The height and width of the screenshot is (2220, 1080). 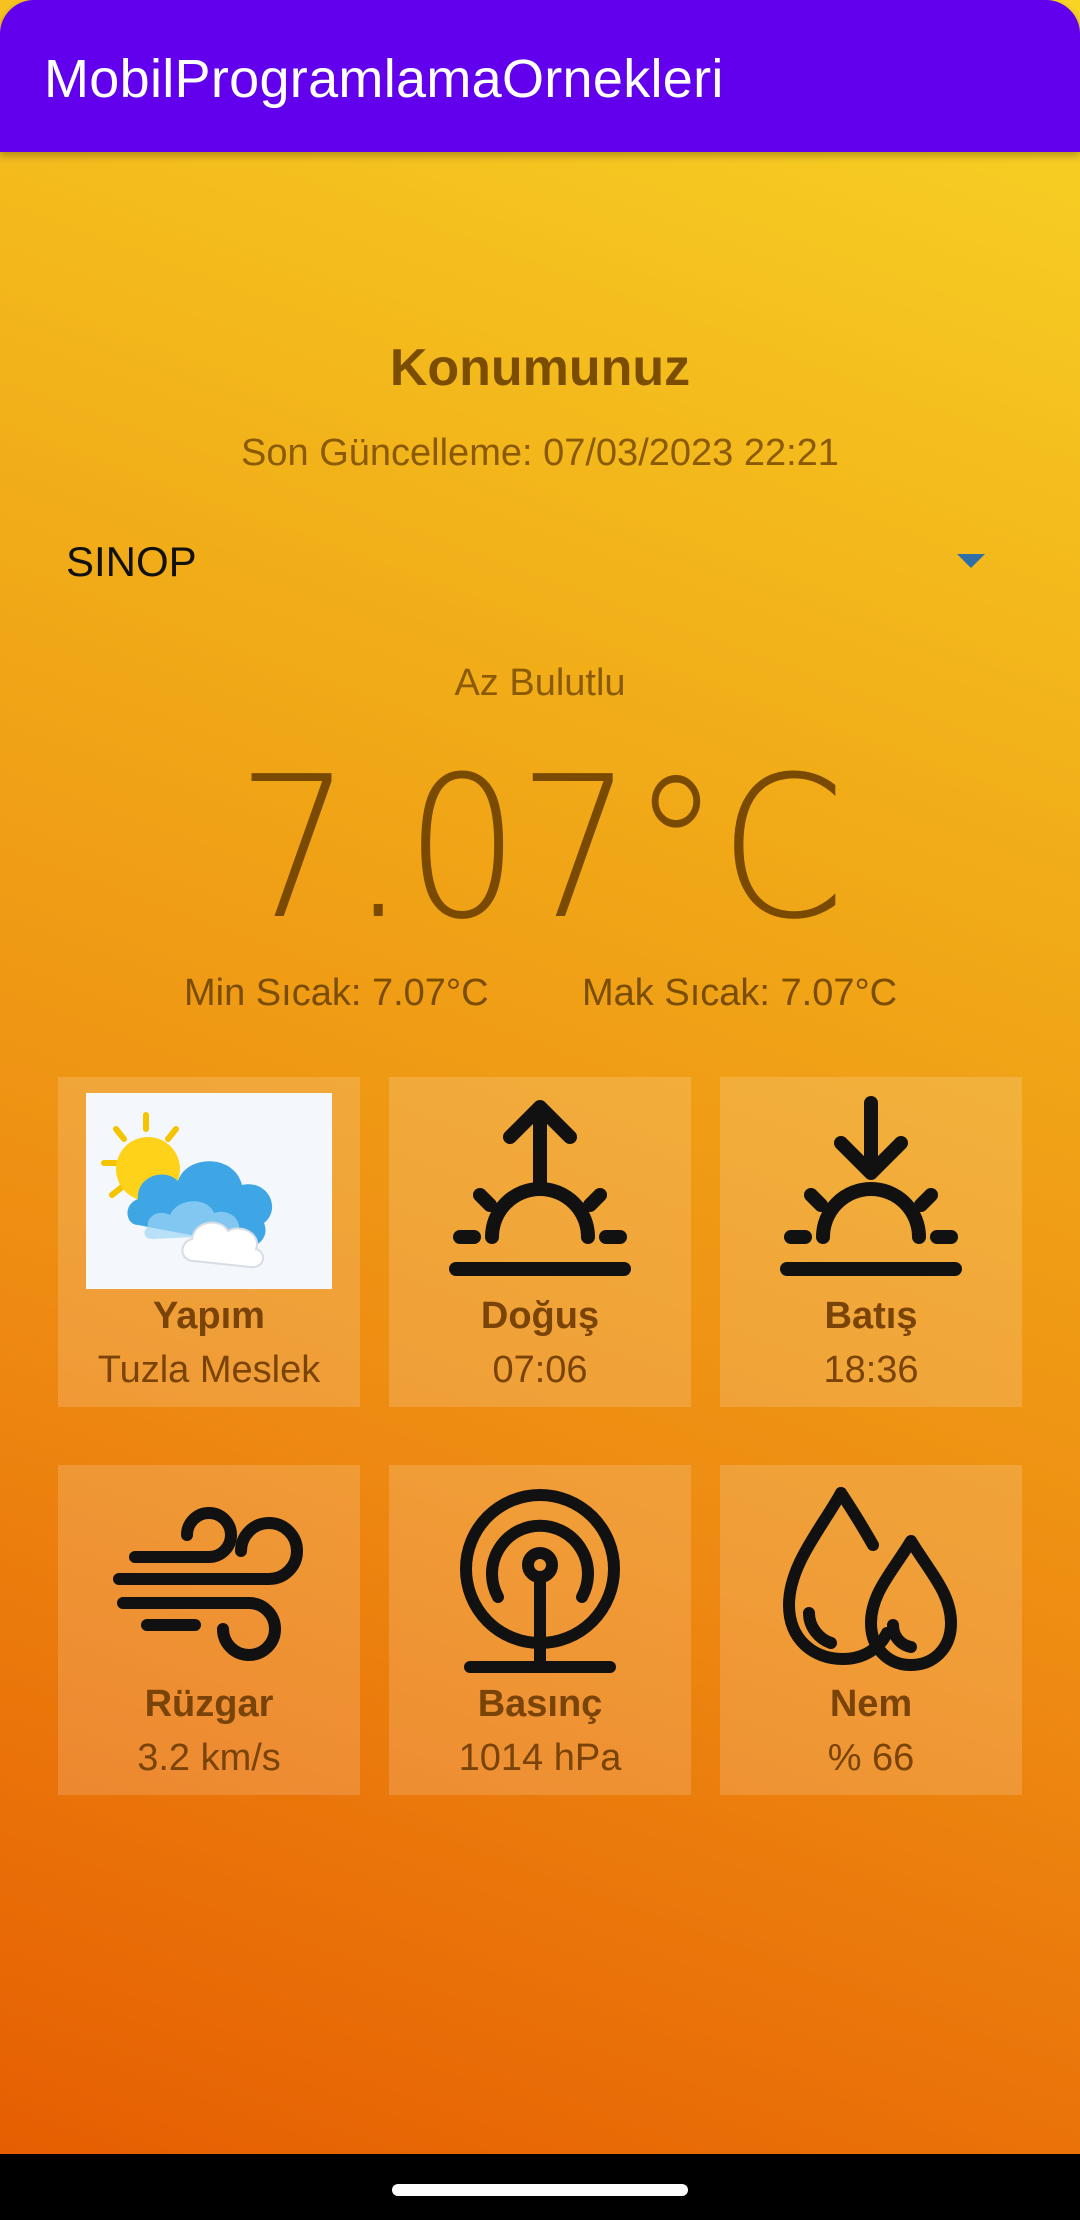 I want to click on last-update-text: Son Güncelleme: 07/03/2023 22:21, so click(x=540, y=453).